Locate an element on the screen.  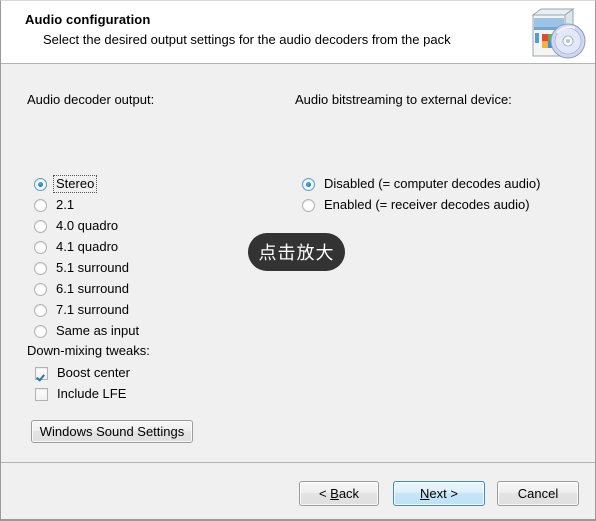
radio-option-4-1-quadro: 4.1 quadro is located at coordinates (77, 247).